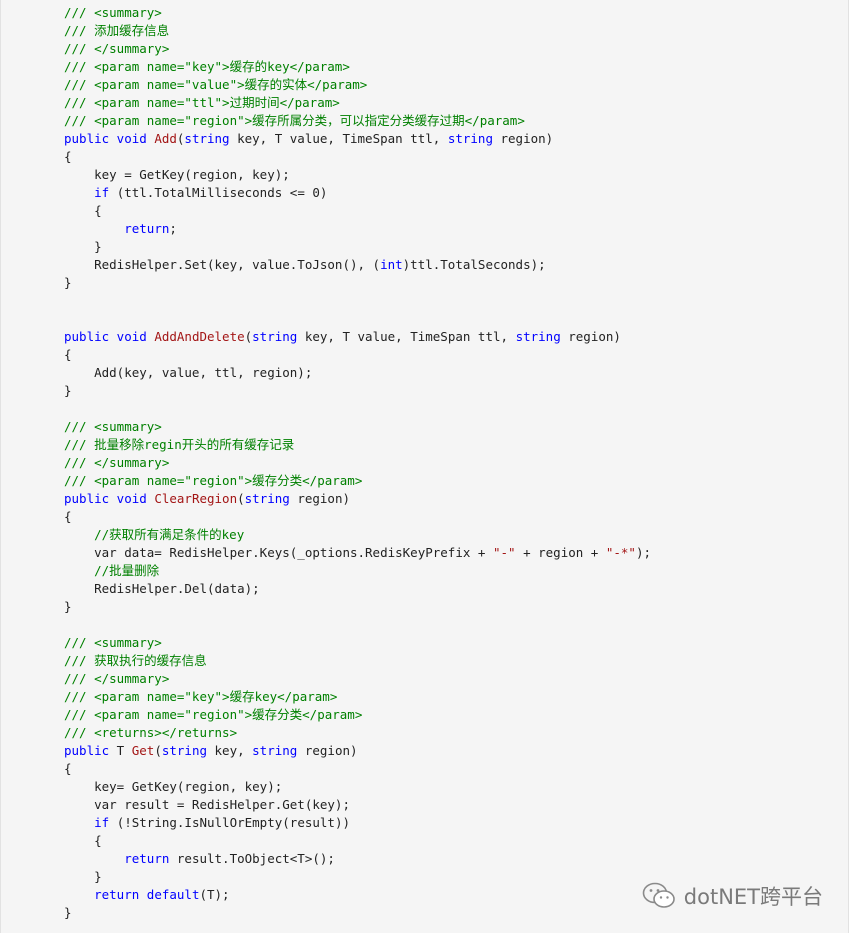 Image resolution: width=849 pixels, height=933 pixels. What do you see at coordinates (252, 858) in the screenshot?
I see `code-token: result.ToObject<T>();` at bounding box center [252, 858].